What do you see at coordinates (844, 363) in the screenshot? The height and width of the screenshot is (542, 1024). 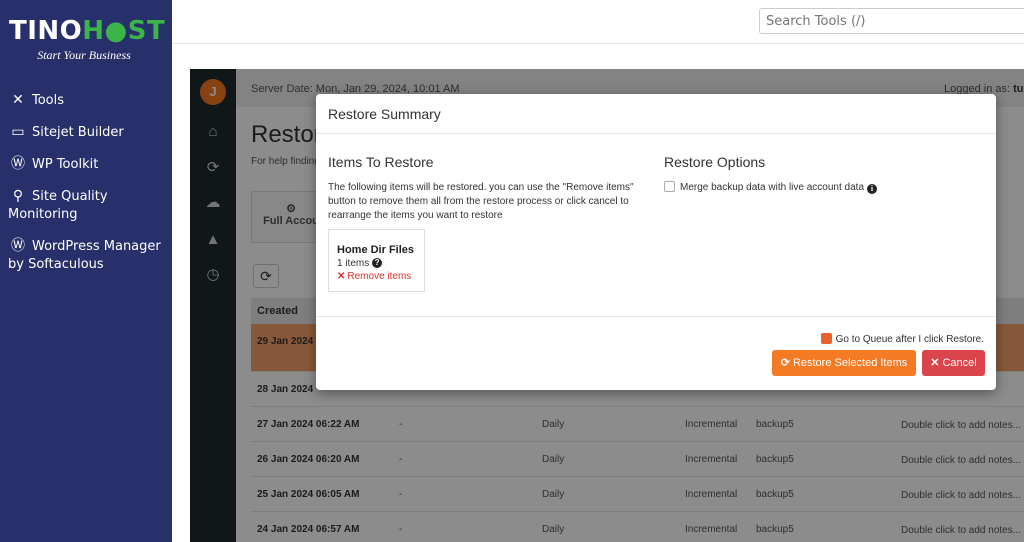 I see `restore-selected-button: ⟳ Restore Selected Items` at bounding box center [844, 363].